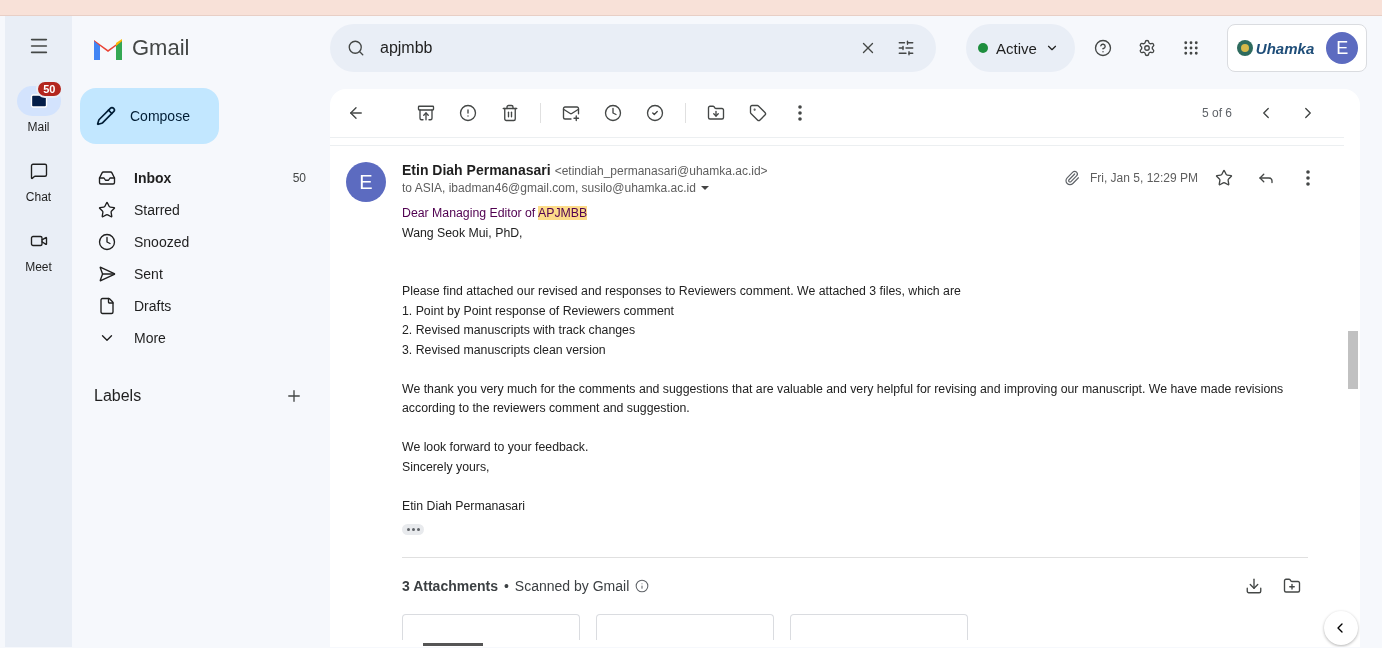 The height and width of the screenshot is (648, 1382). Describe the element at coordinates (468, 113) in the screenshot. I see `alert-icon` at that location.